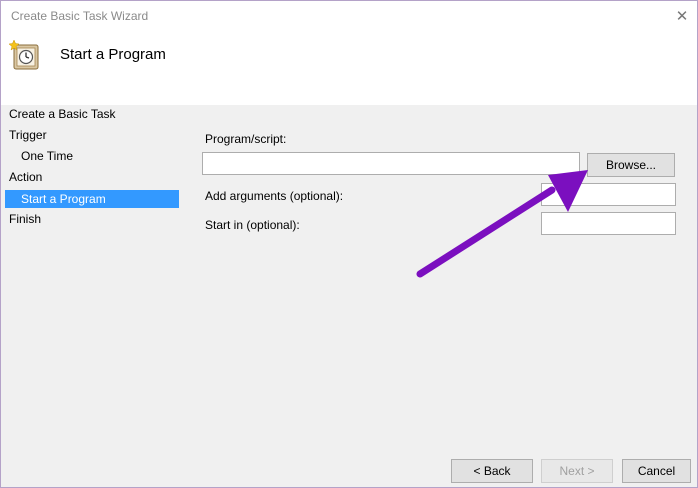 This screenshot has width=698, height=488. Describe the element at coordinates (656, 471) in the screenshot. I see `cancel-button: Cancel` at that location.